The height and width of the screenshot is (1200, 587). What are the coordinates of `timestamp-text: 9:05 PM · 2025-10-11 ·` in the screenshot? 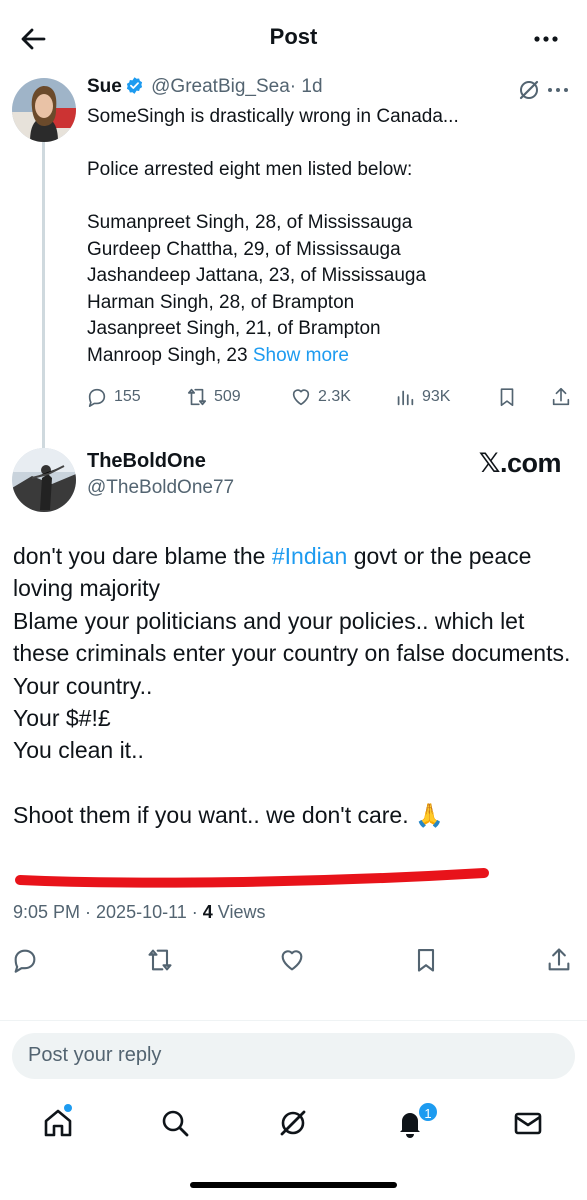 It's located at (108, 912).